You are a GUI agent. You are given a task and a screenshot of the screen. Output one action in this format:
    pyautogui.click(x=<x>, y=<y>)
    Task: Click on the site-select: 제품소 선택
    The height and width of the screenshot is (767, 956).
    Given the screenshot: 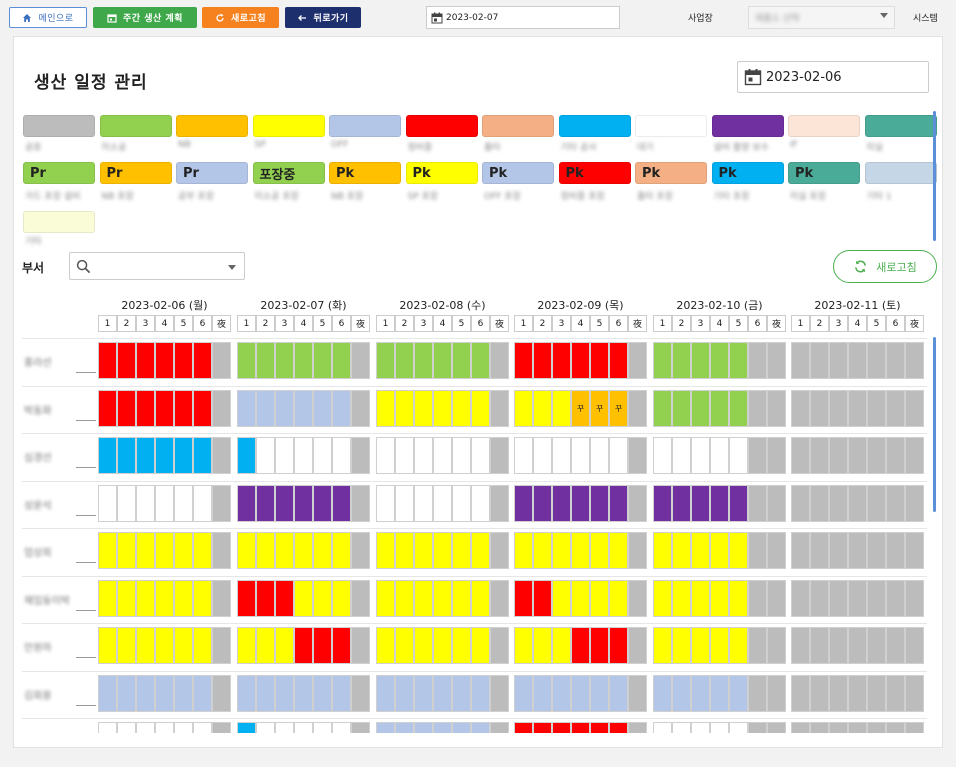 What is the action you would take?
    pyautogui.click(x=821, y=17)
    